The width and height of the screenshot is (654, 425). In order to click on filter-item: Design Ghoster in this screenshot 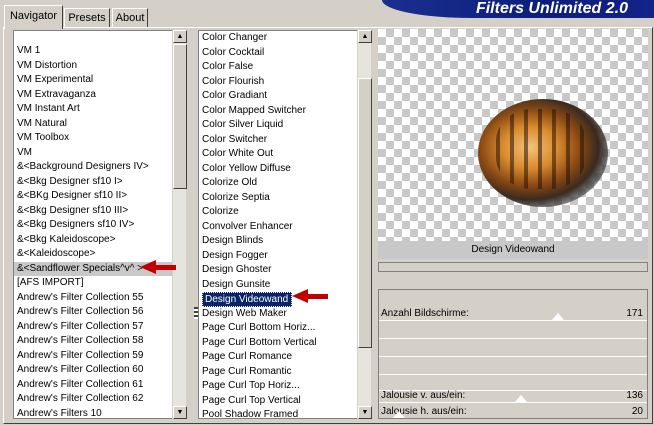, I will do `click(278, 270)`.